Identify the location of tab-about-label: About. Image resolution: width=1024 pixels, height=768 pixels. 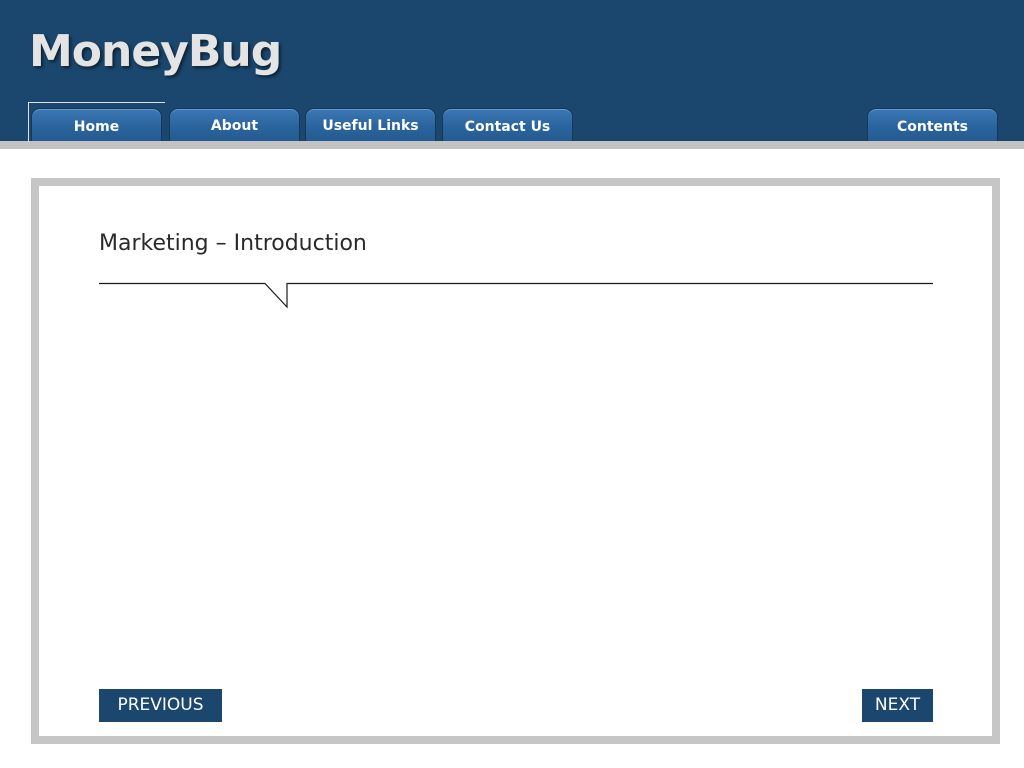
(234, 126).